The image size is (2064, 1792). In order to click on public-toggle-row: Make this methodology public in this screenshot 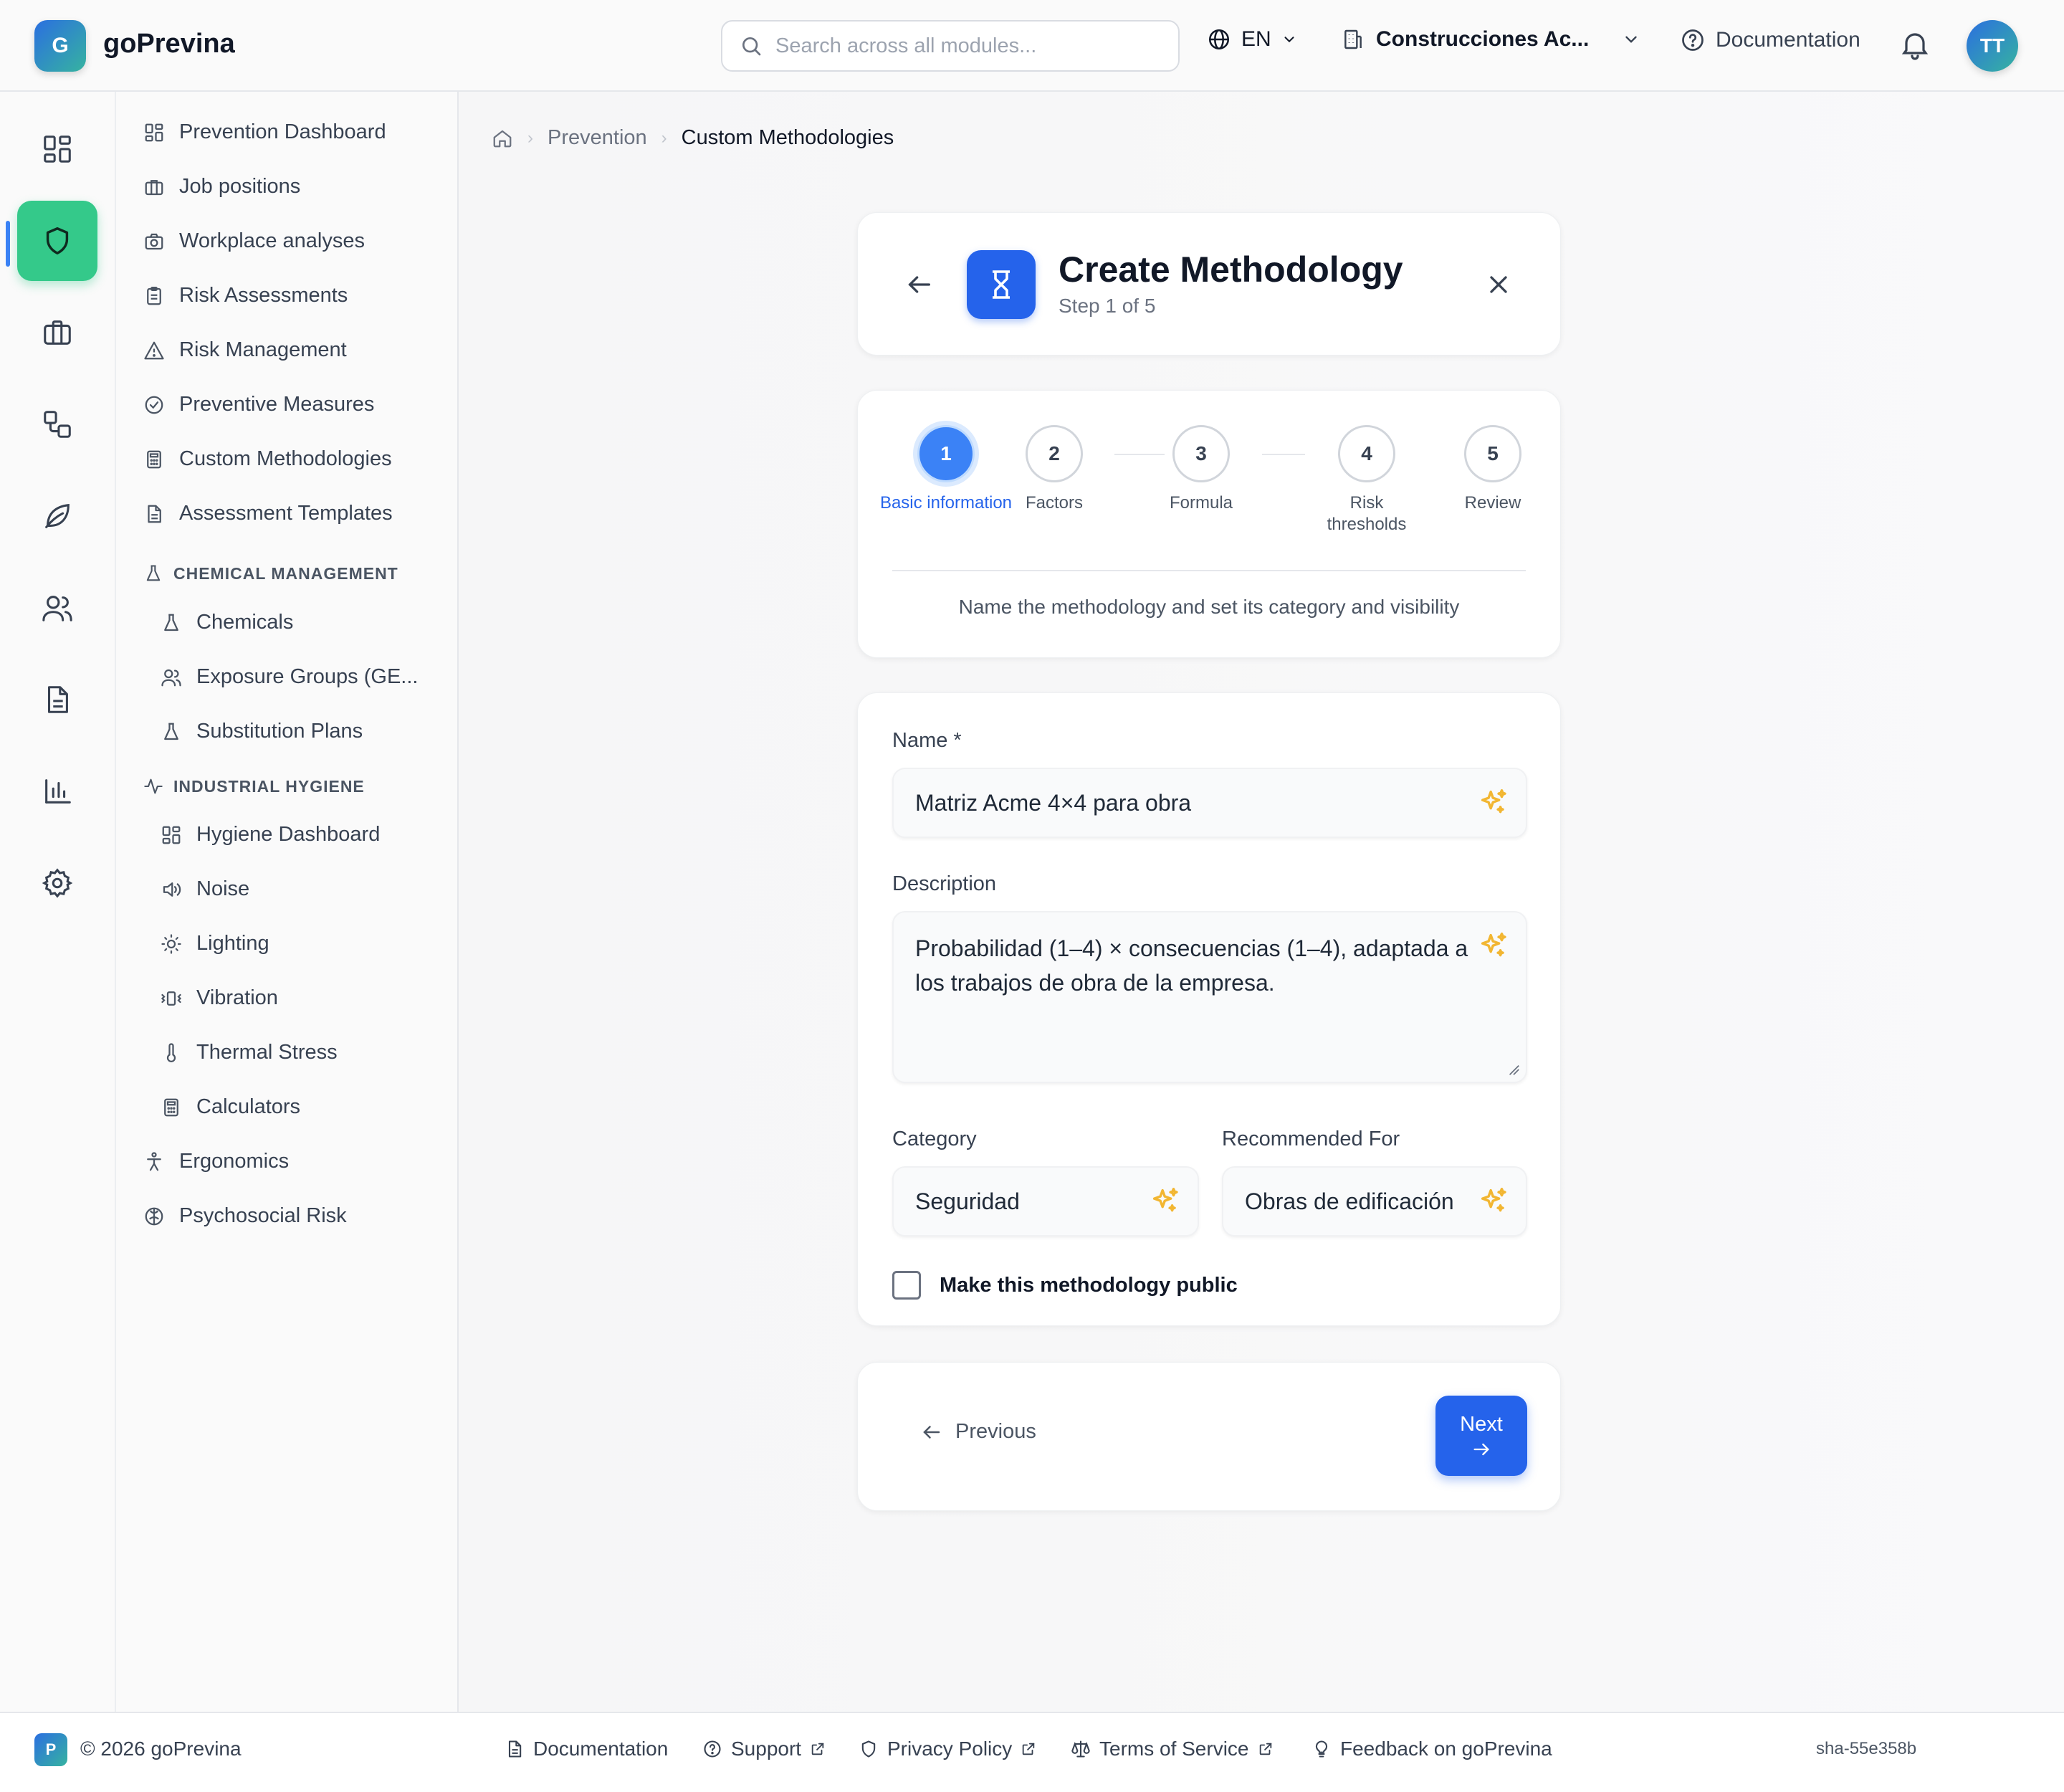, I will do `click(1065, 1285)`.